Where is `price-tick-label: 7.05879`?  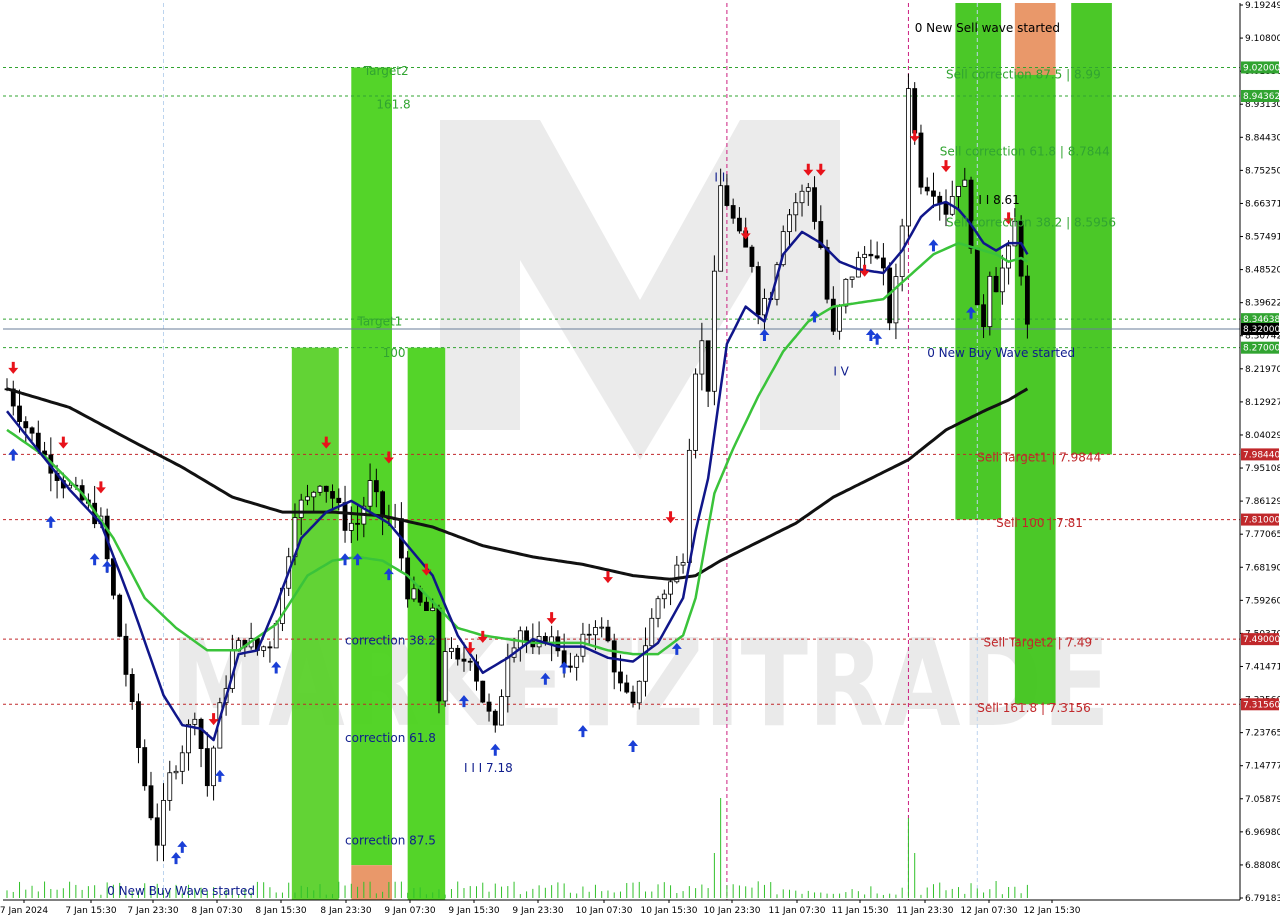
price-tick-label: 7.05879 is located at coordinates (1262, 800).